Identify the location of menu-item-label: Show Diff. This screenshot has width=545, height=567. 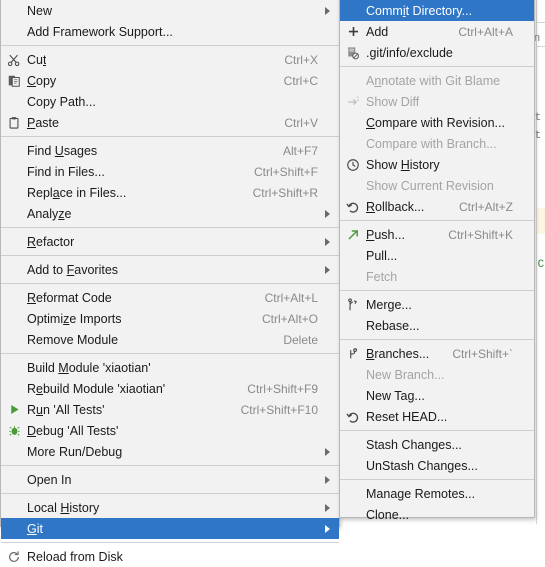
(393, 101).